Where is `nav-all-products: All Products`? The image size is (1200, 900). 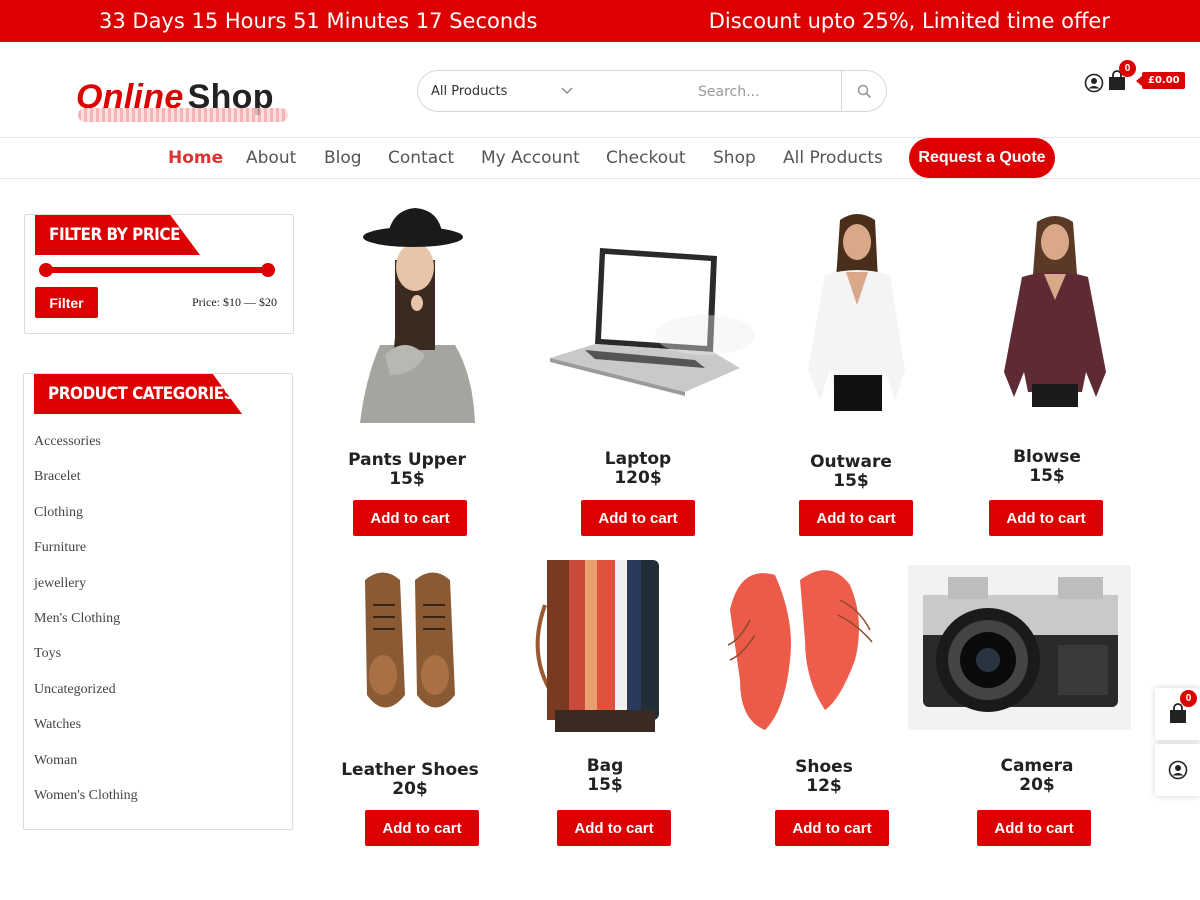 nav-all-products: All Products is located at coordinates (833, 158).